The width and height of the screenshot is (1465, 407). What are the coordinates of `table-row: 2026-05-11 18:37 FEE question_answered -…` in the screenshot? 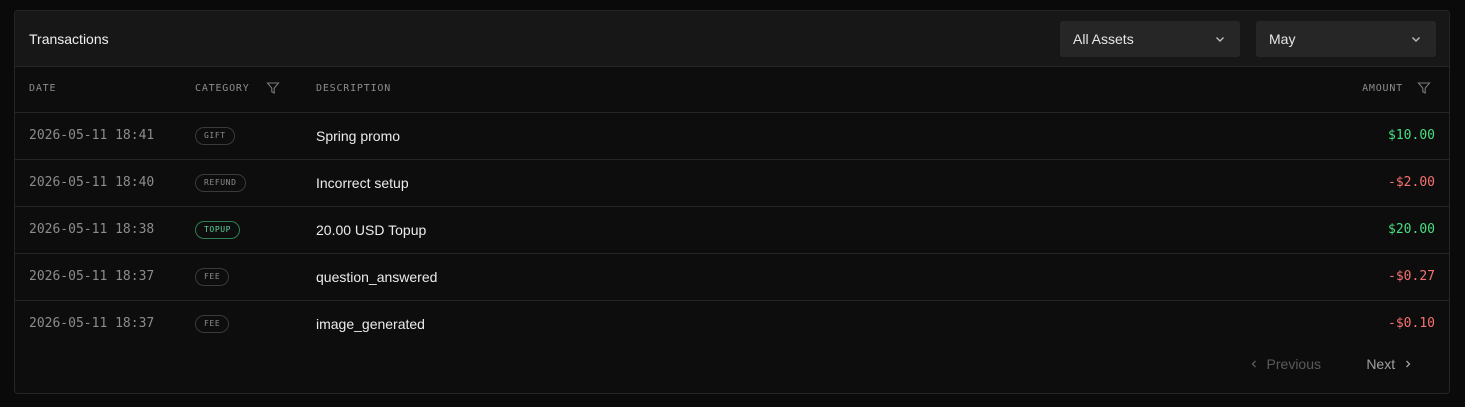 It's located at (732, 277).